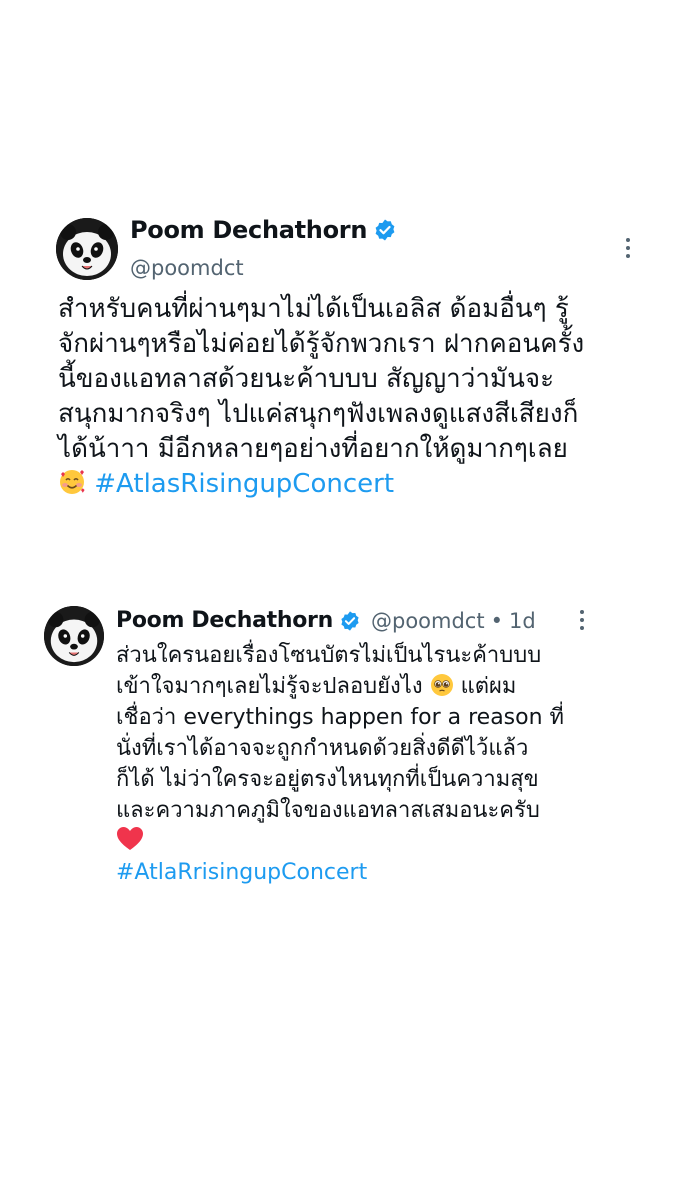 The height and width of the screenshot is (1200, 675). What do you see at coordinates (442, 685) in the screenshot?
I see `pleading-face-icon` at bounding box center [442, 685].